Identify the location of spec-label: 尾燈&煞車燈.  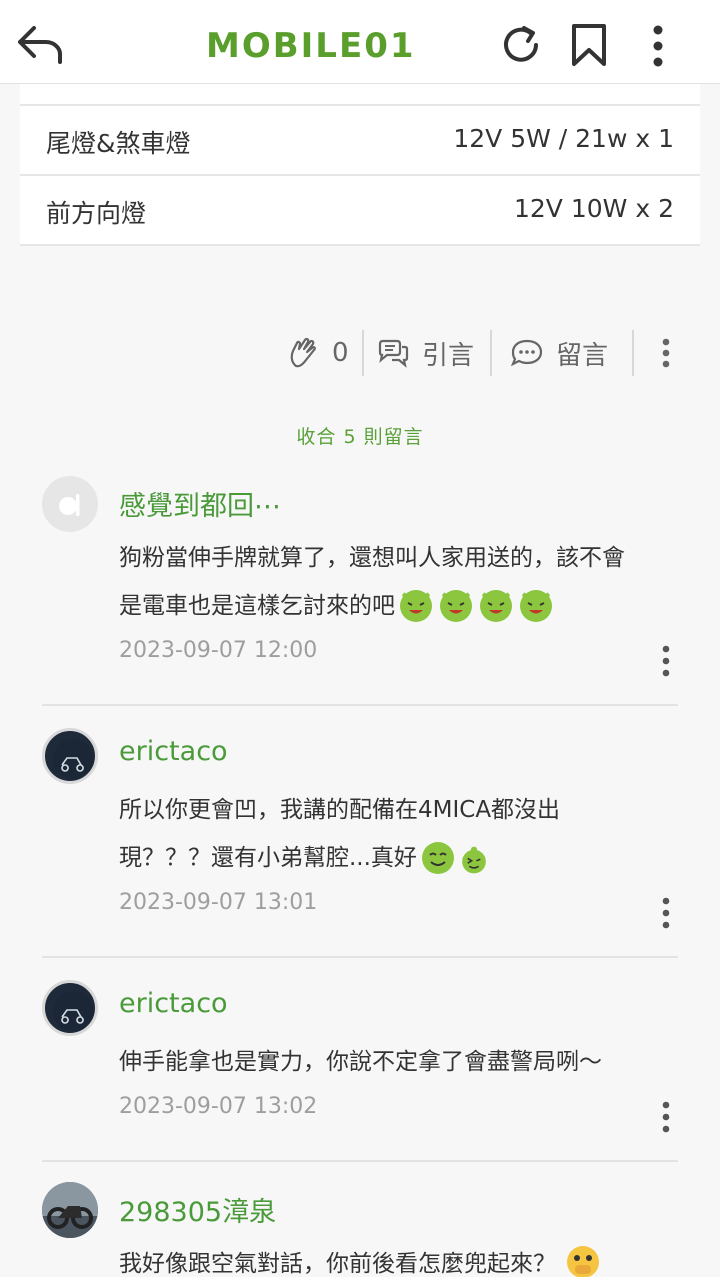
(118, 143).